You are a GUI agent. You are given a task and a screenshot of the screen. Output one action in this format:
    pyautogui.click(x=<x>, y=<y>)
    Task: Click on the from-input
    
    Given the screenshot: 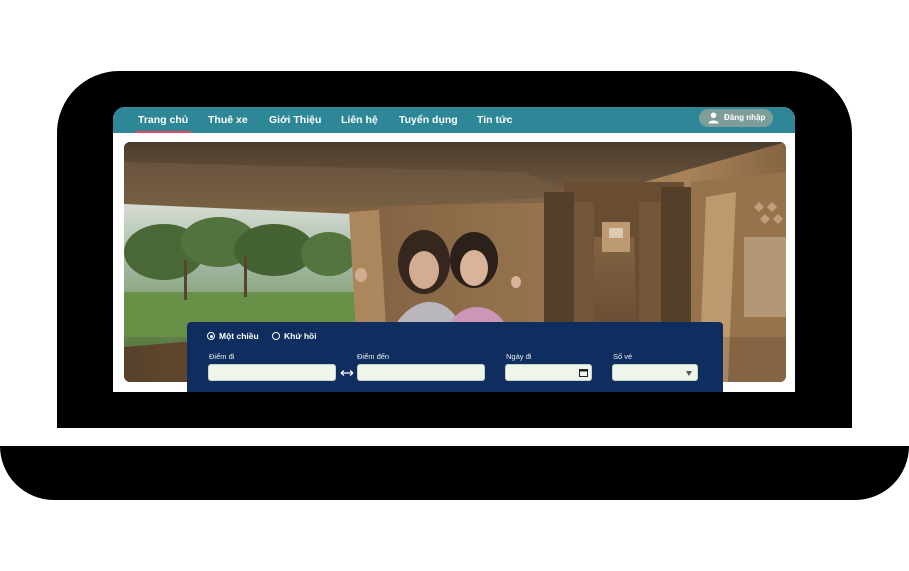 What is the action you would take?
    pyautogui.click(x=272, y=375)
    